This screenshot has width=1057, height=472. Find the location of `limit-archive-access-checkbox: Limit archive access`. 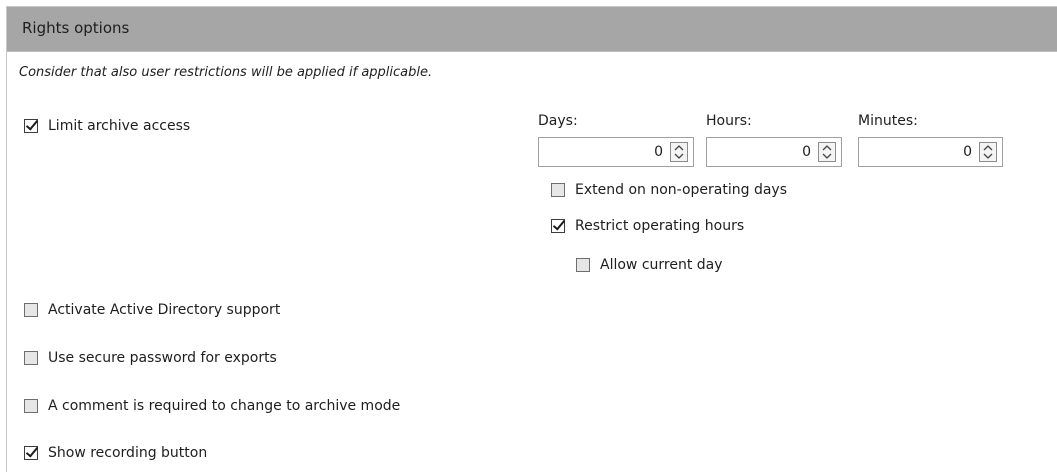

limit-archive-access-checkbox: Limit archive access is located at coordinates (107, 126).